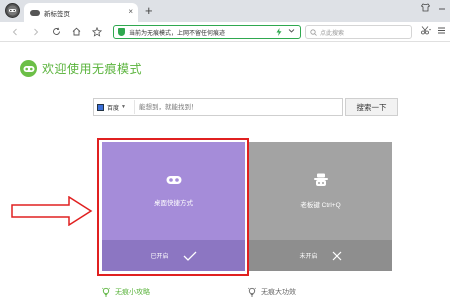 This screenshot has height=300, width=450. Describe the element at coordinates (308, 257) in the screenshot. I see `status-label: 未开启` at that location.